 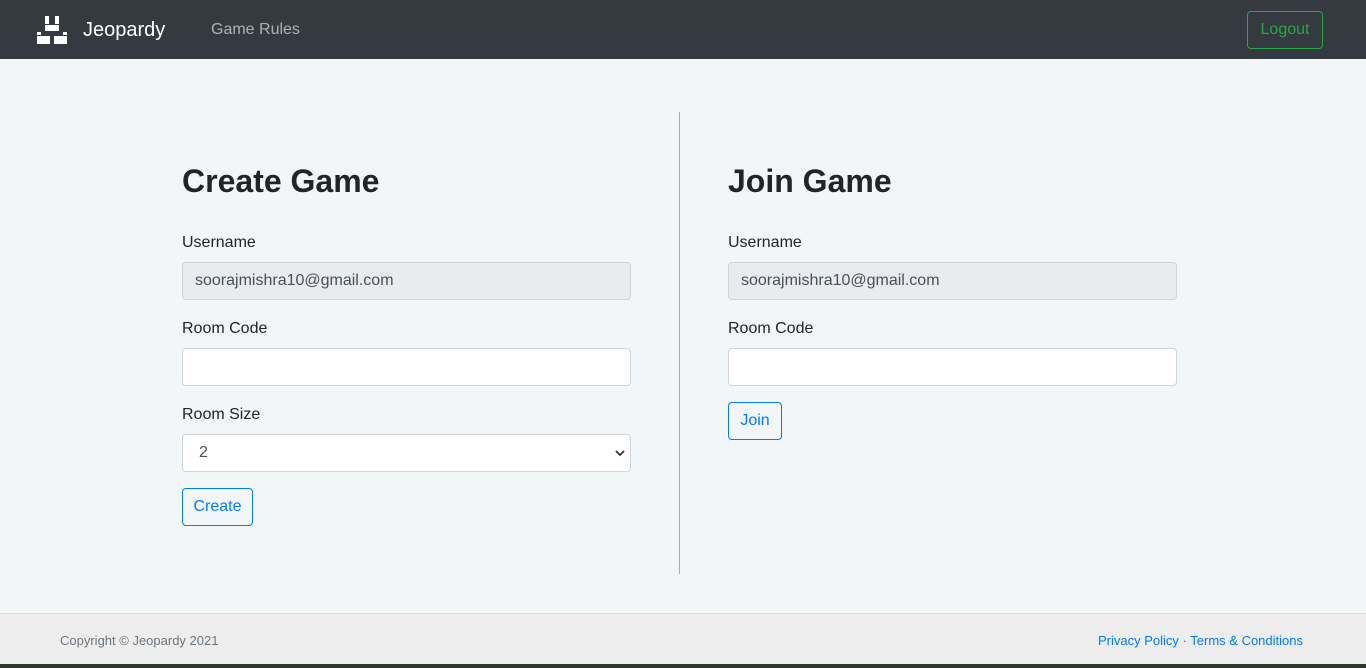 What do you see at coordinates (765, 242) in the screenshot?
I see `join-username-label: Username` at bounding box center [765, 242].